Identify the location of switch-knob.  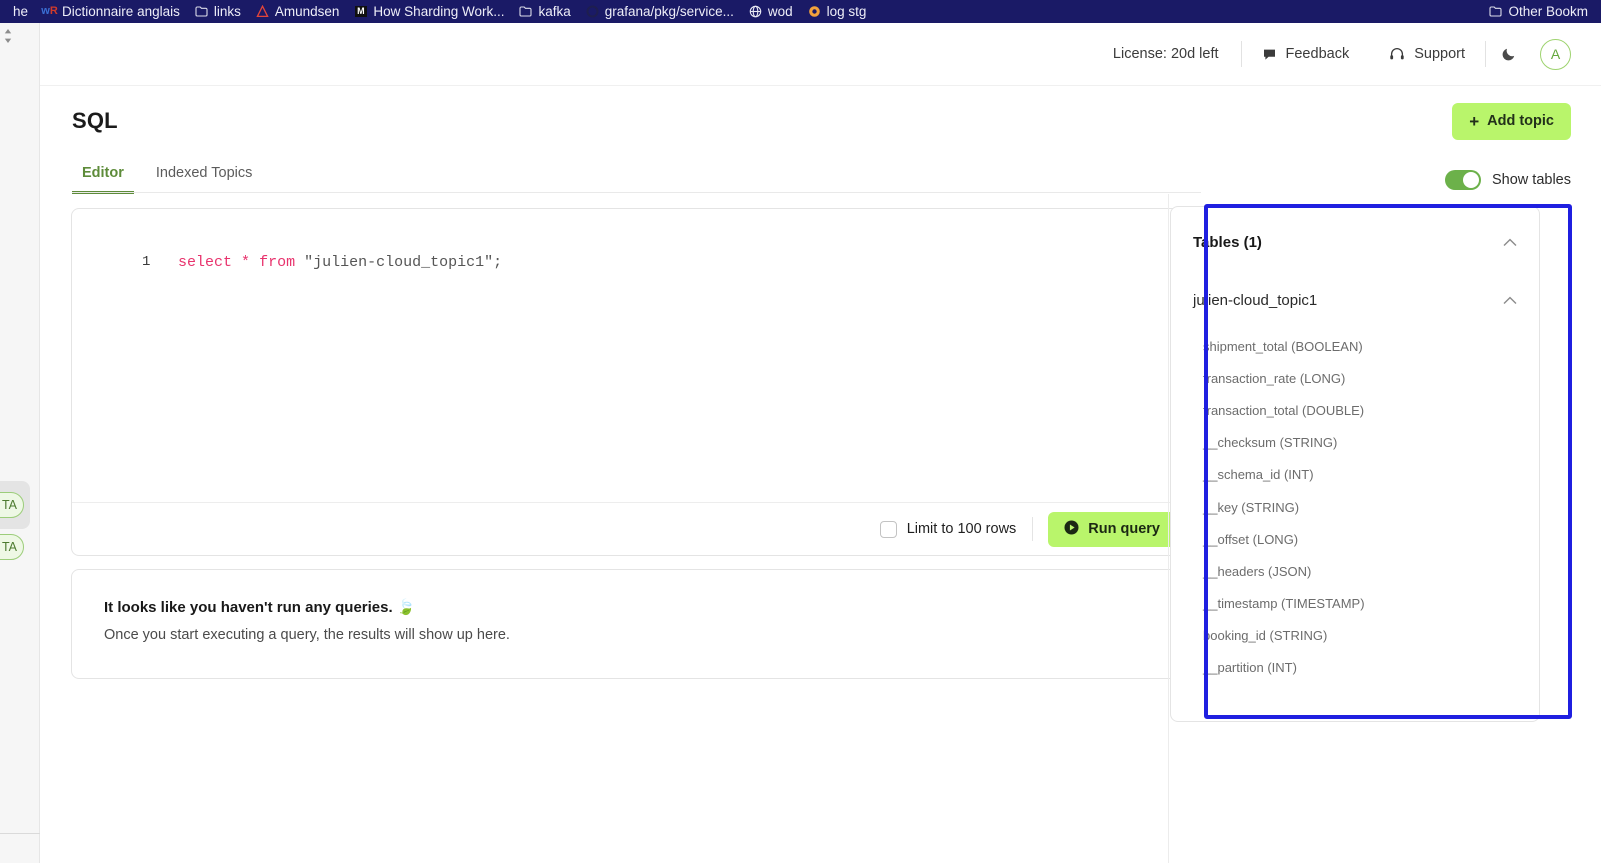
(1471, 180).